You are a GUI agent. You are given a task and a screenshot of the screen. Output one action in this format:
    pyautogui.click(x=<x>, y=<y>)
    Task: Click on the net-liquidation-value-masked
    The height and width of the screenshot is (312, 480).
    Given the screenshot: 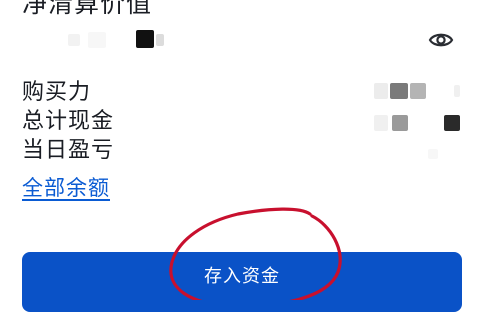 What is the action you would take?
    pyautogui.click(x=115, y=40)
    